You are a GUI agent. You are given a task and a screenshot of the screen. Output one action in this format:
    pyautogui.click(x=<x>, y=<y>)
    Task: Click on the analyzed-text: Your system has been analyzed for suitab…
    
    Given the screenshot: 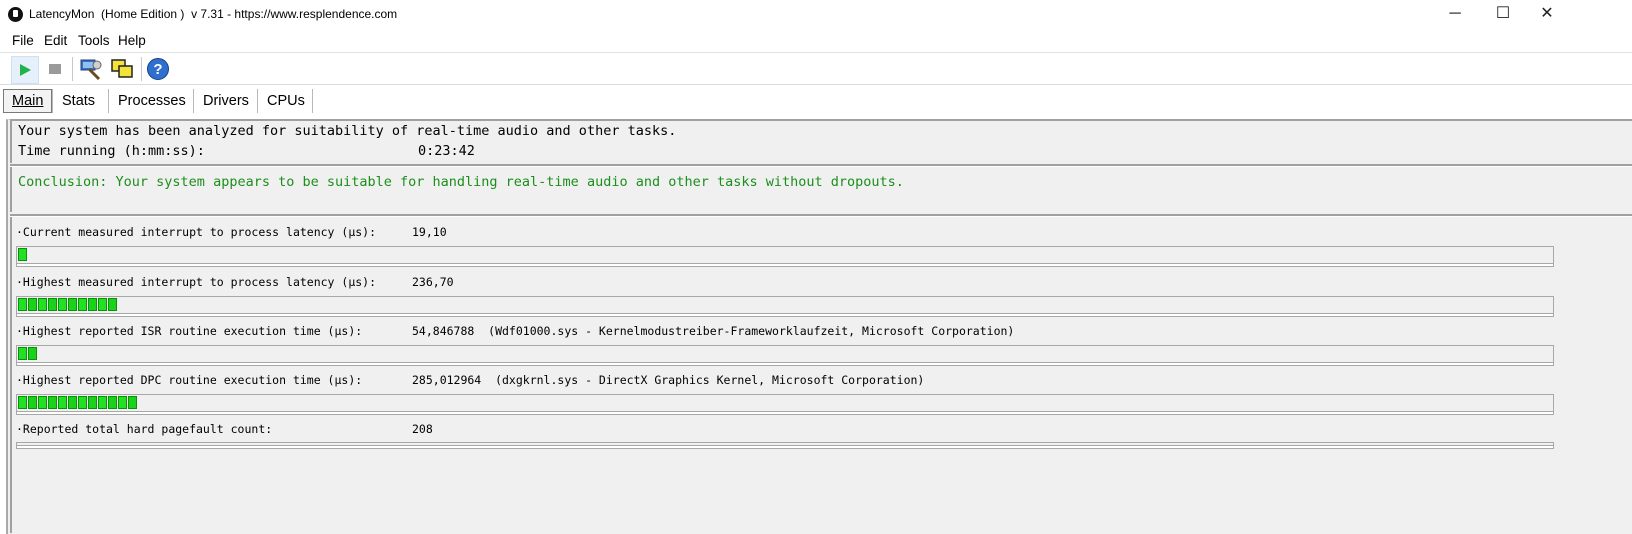 What is the action you would take?
    pyautogui.click(x=347, y=131)
    